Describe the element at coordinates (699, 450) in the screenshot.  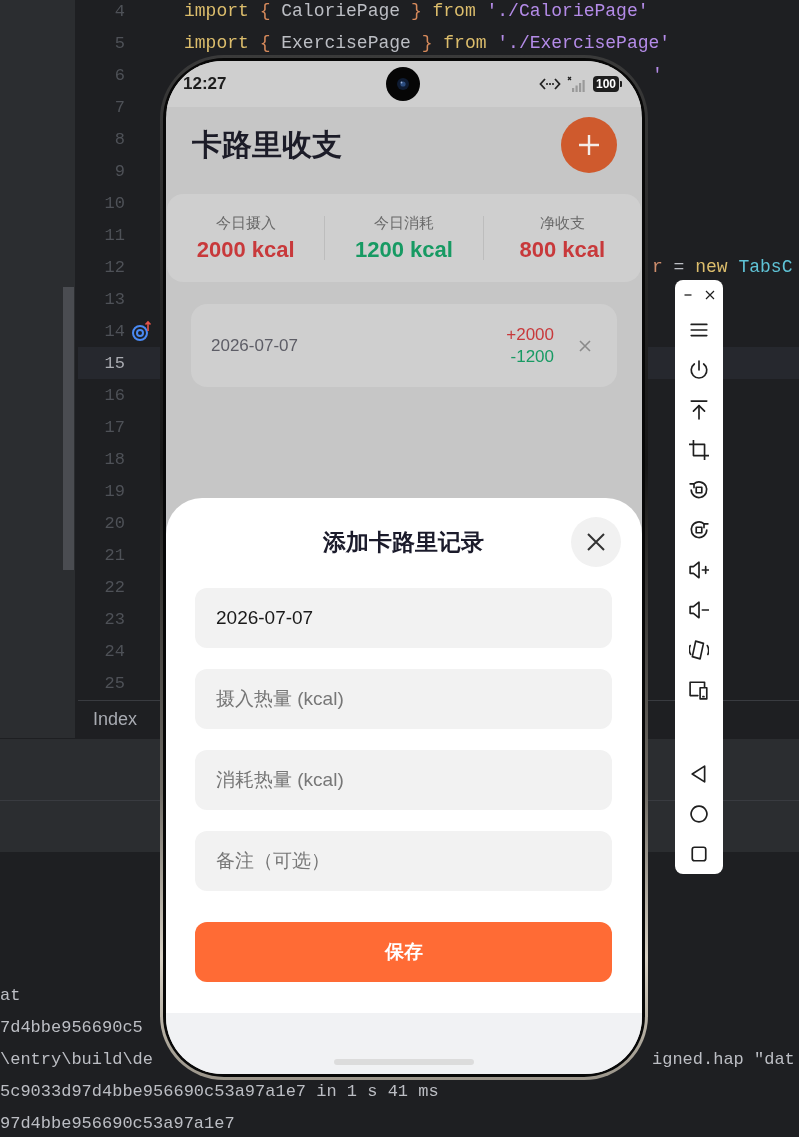
I see `crop-icon` at that location.